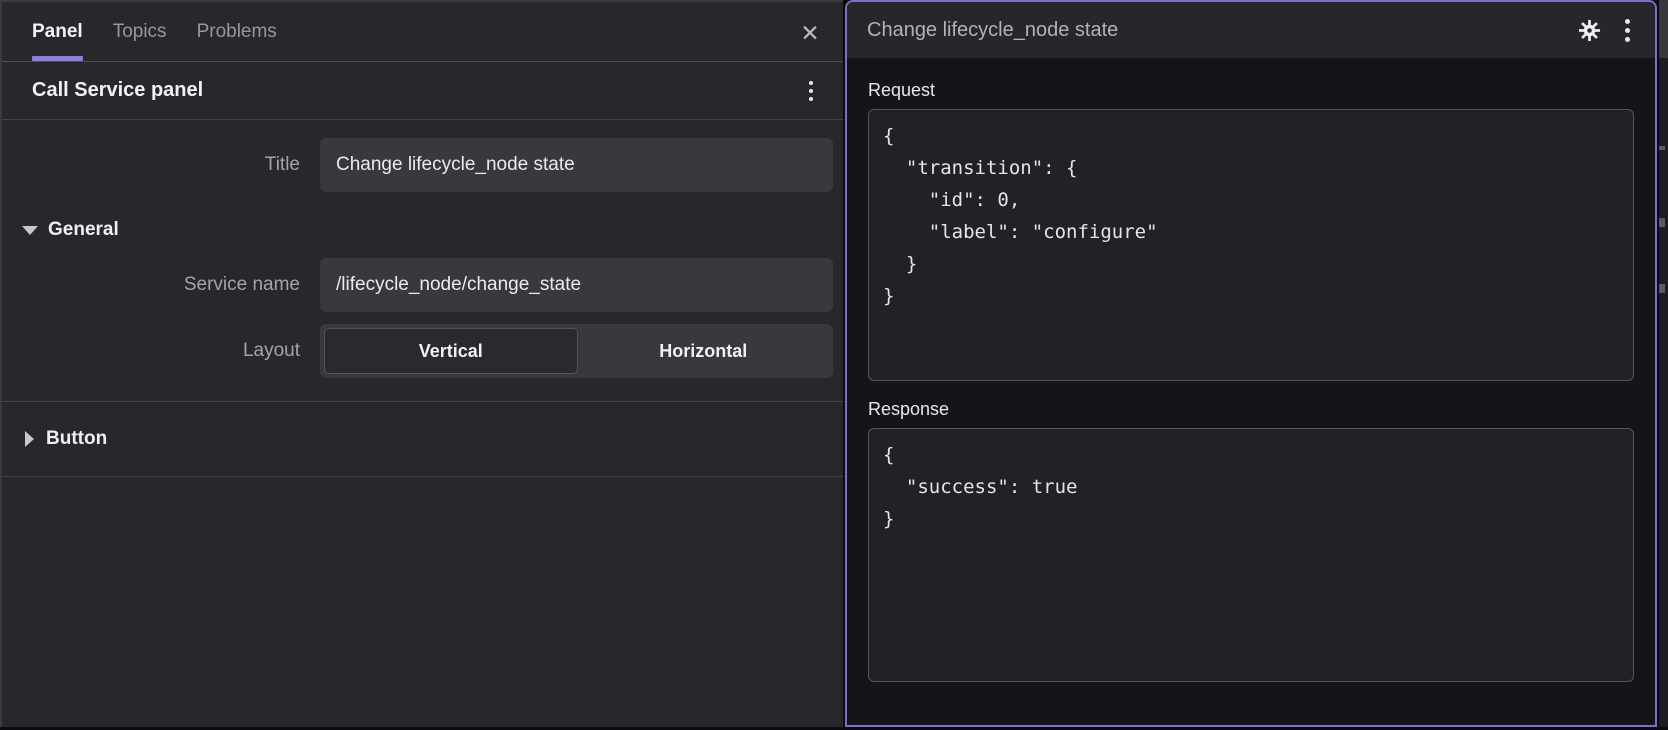 Image resolution: width=1668 pixels, height=730 pixels. Describe the element at coordinates (271, 350) in the screenshot. I see `layout-label: Layout` at that location.